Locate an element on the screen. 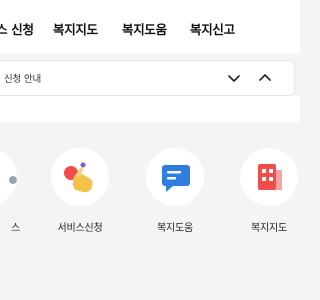 The width and height of the screenshot is (320, 300). bottom-area is located at coordinates (150, 281).